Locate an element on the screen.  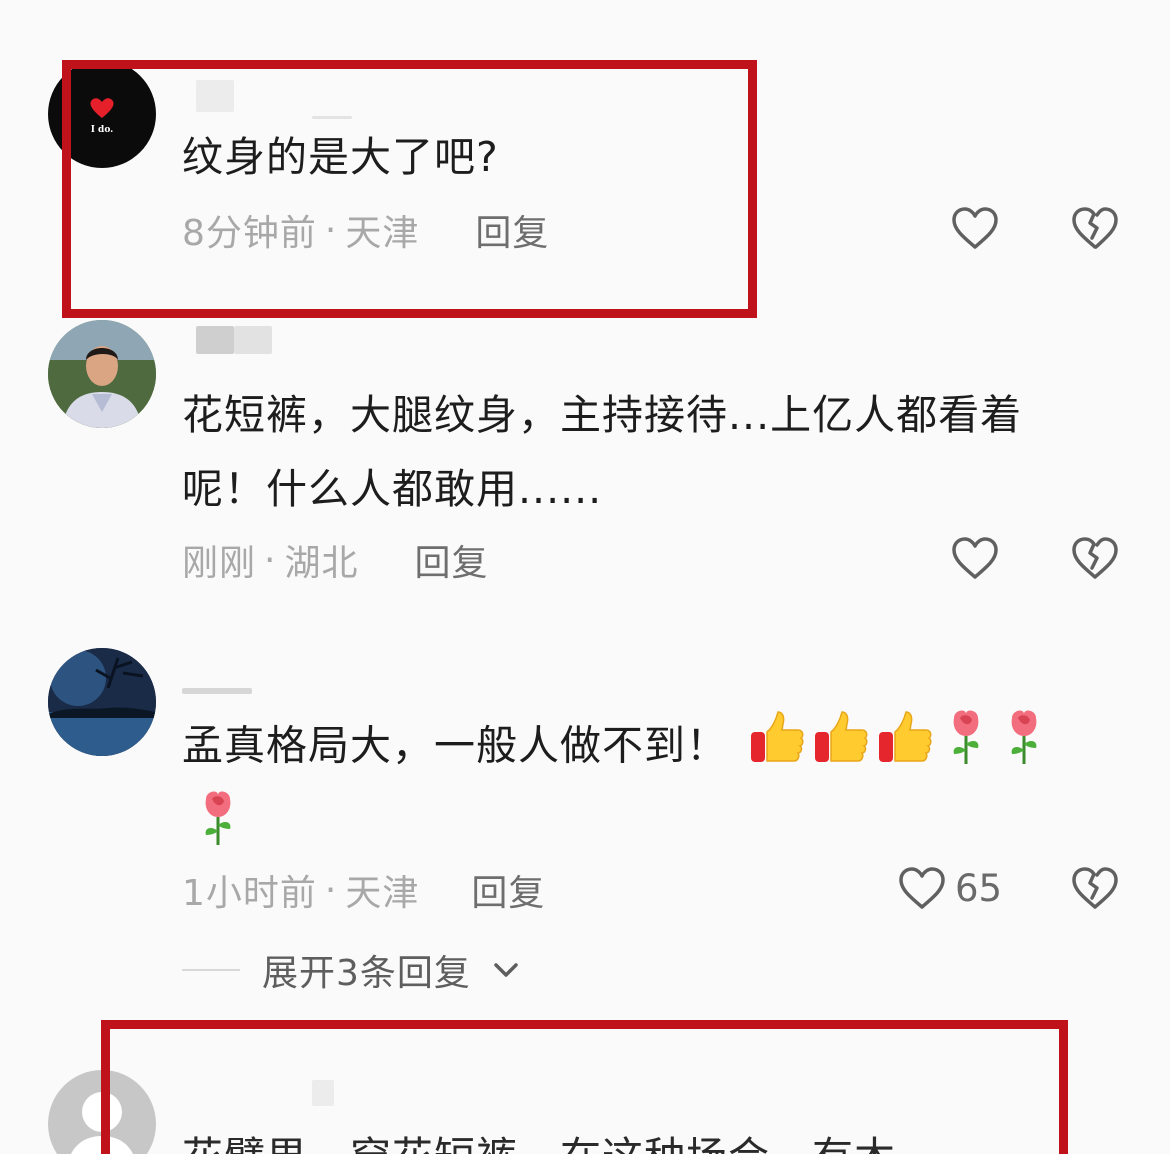
heart-logo-icon: I do. is located at coordinates (102, 116).